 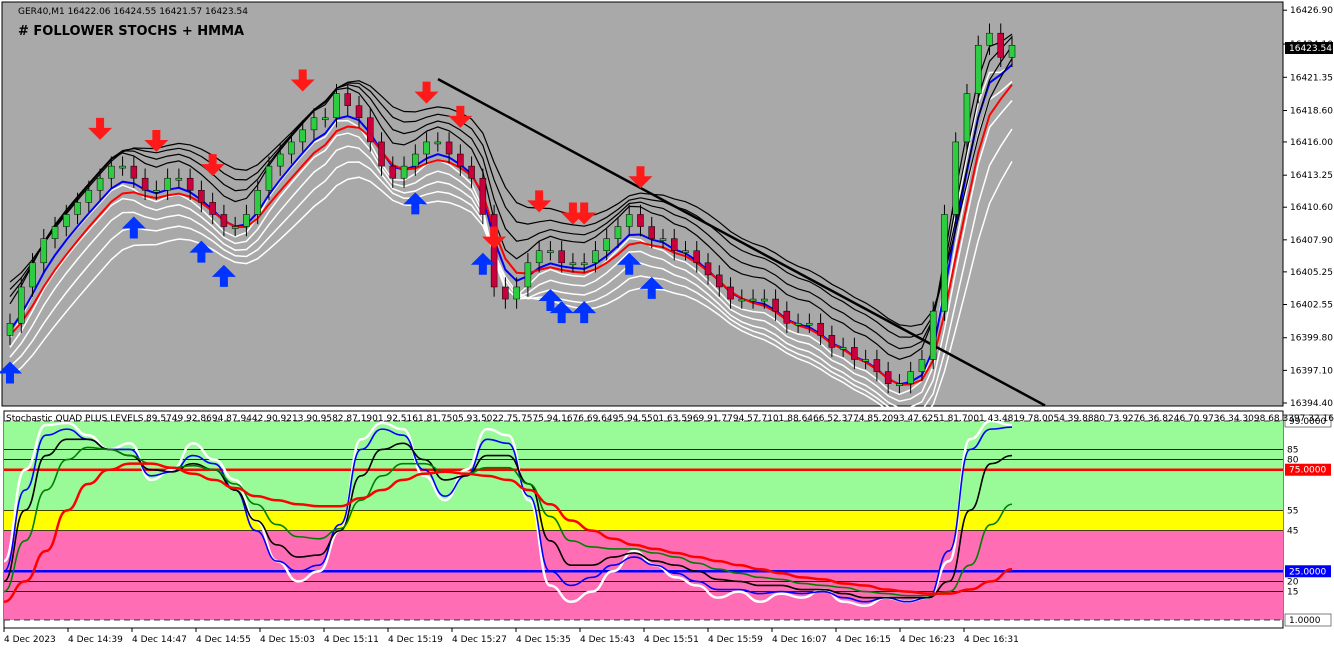 What do you see at coordinates (159, 640) in the screenshot?
I see `time-tick-label: 4 Dec 14:47` at bounding box center [159, 640].